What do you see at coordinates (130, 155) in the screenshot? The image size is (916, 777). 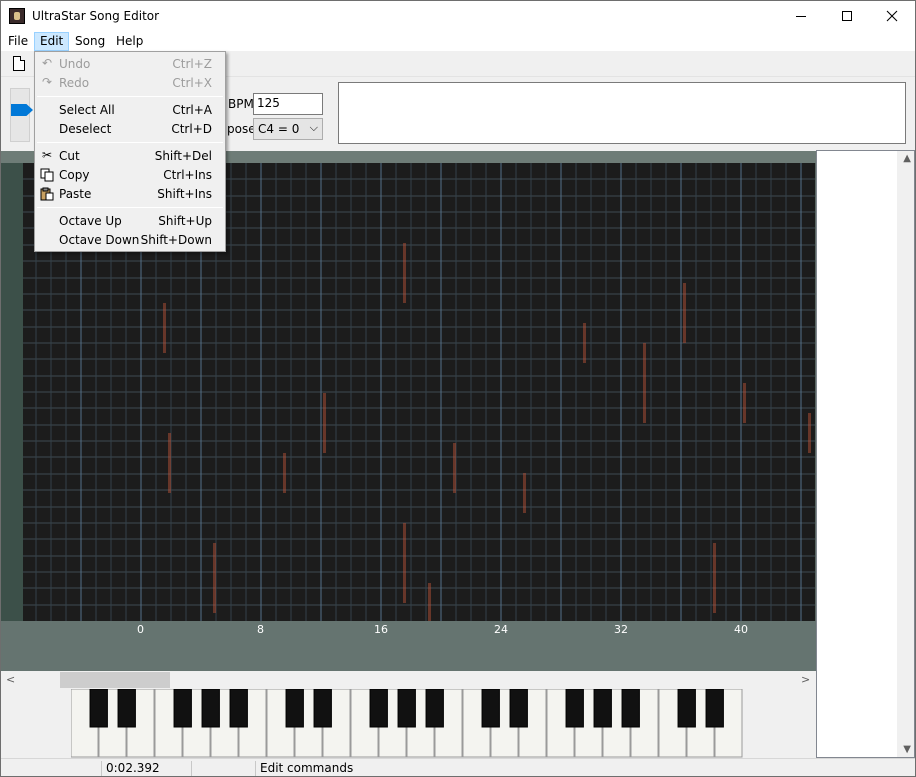 I see `menu-item-cut: ✂ Cut Shift+Del` at bounding box center [130, 155].